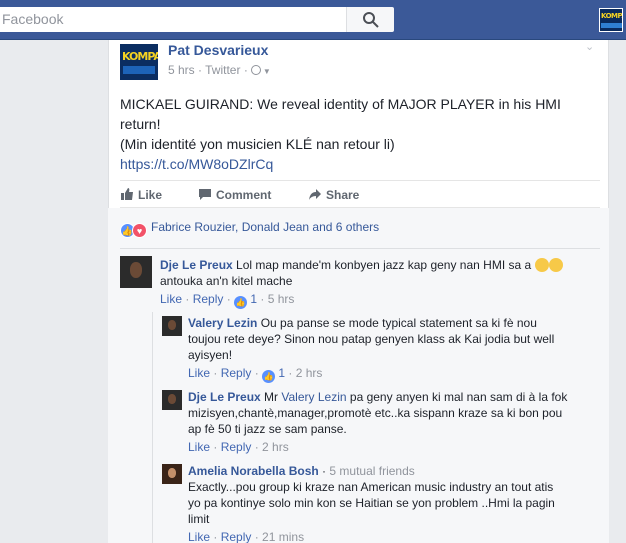  I want to click on search-input: Facebook, so click(173, 19).